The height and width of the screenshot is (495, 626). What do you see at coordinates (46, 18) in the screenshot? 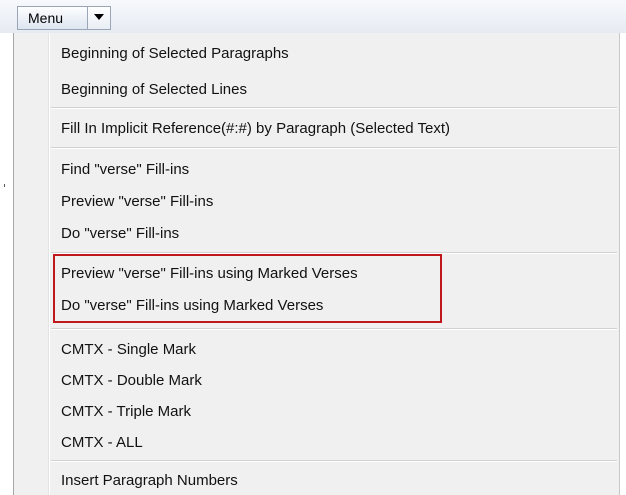
I see `menu-button-label: Menu` at bounding box center [46, 18].